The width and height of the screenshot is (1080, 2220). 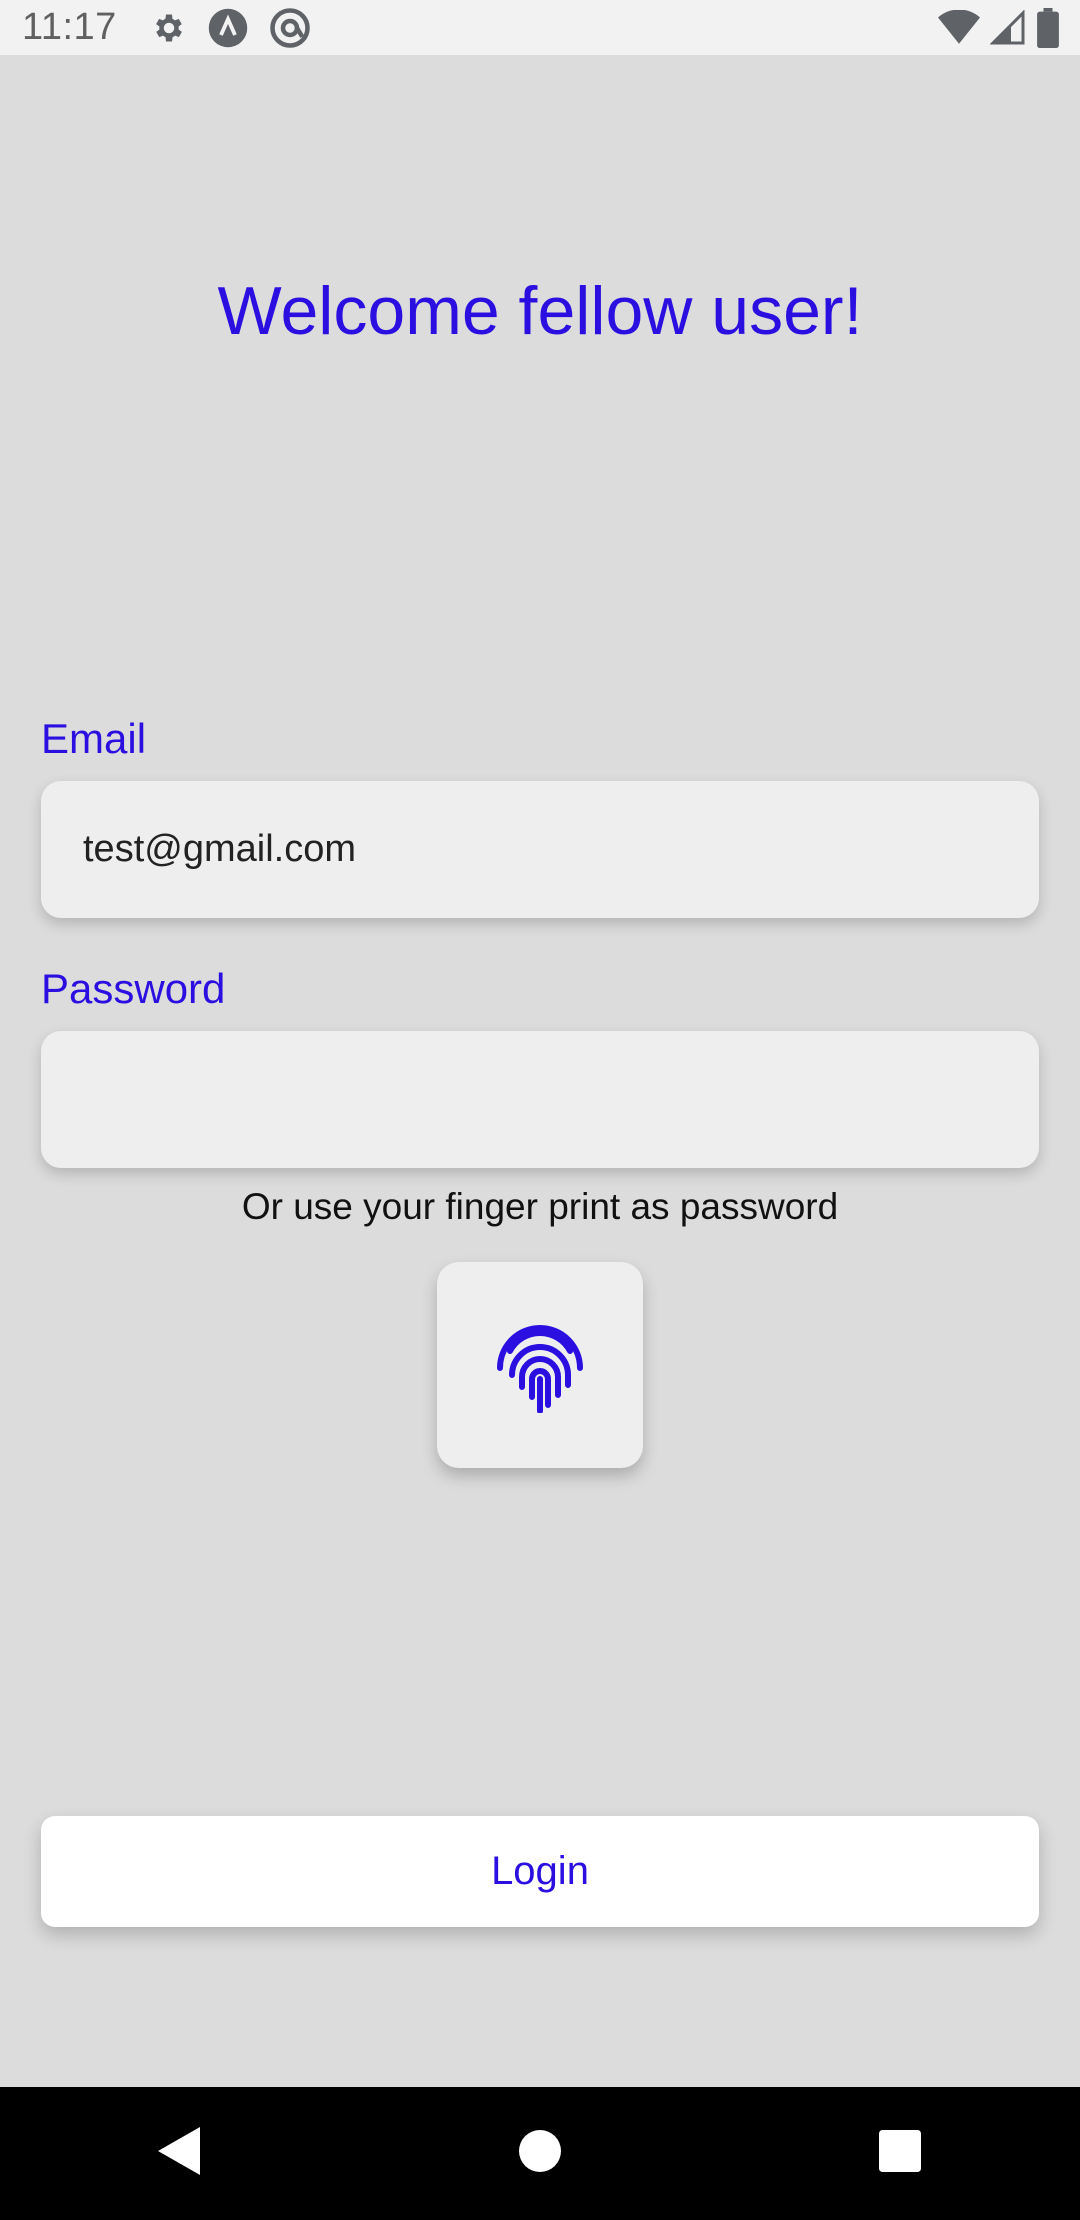 What do you see at coordinates (561, 1099) in the screenshot?
I see `password-input` at bounding box center [561, 1099].